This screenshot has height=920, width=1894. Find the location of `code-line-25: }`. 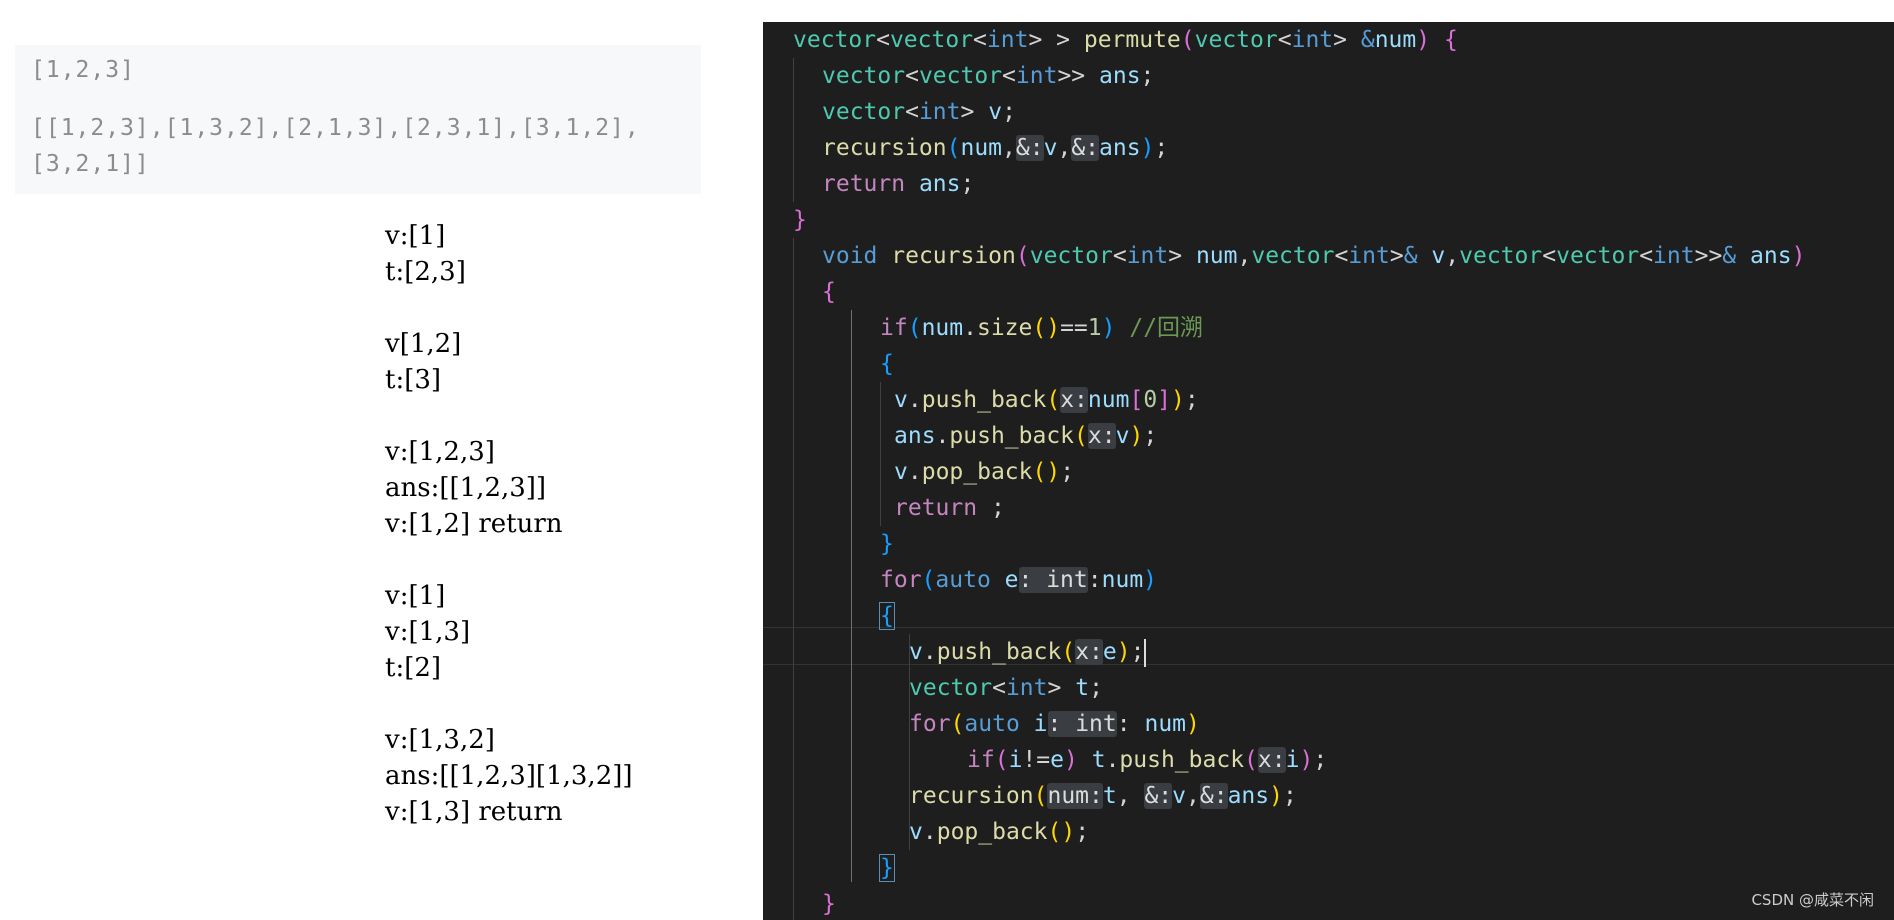

code-line-25: } is located at coordinates (829, 904).